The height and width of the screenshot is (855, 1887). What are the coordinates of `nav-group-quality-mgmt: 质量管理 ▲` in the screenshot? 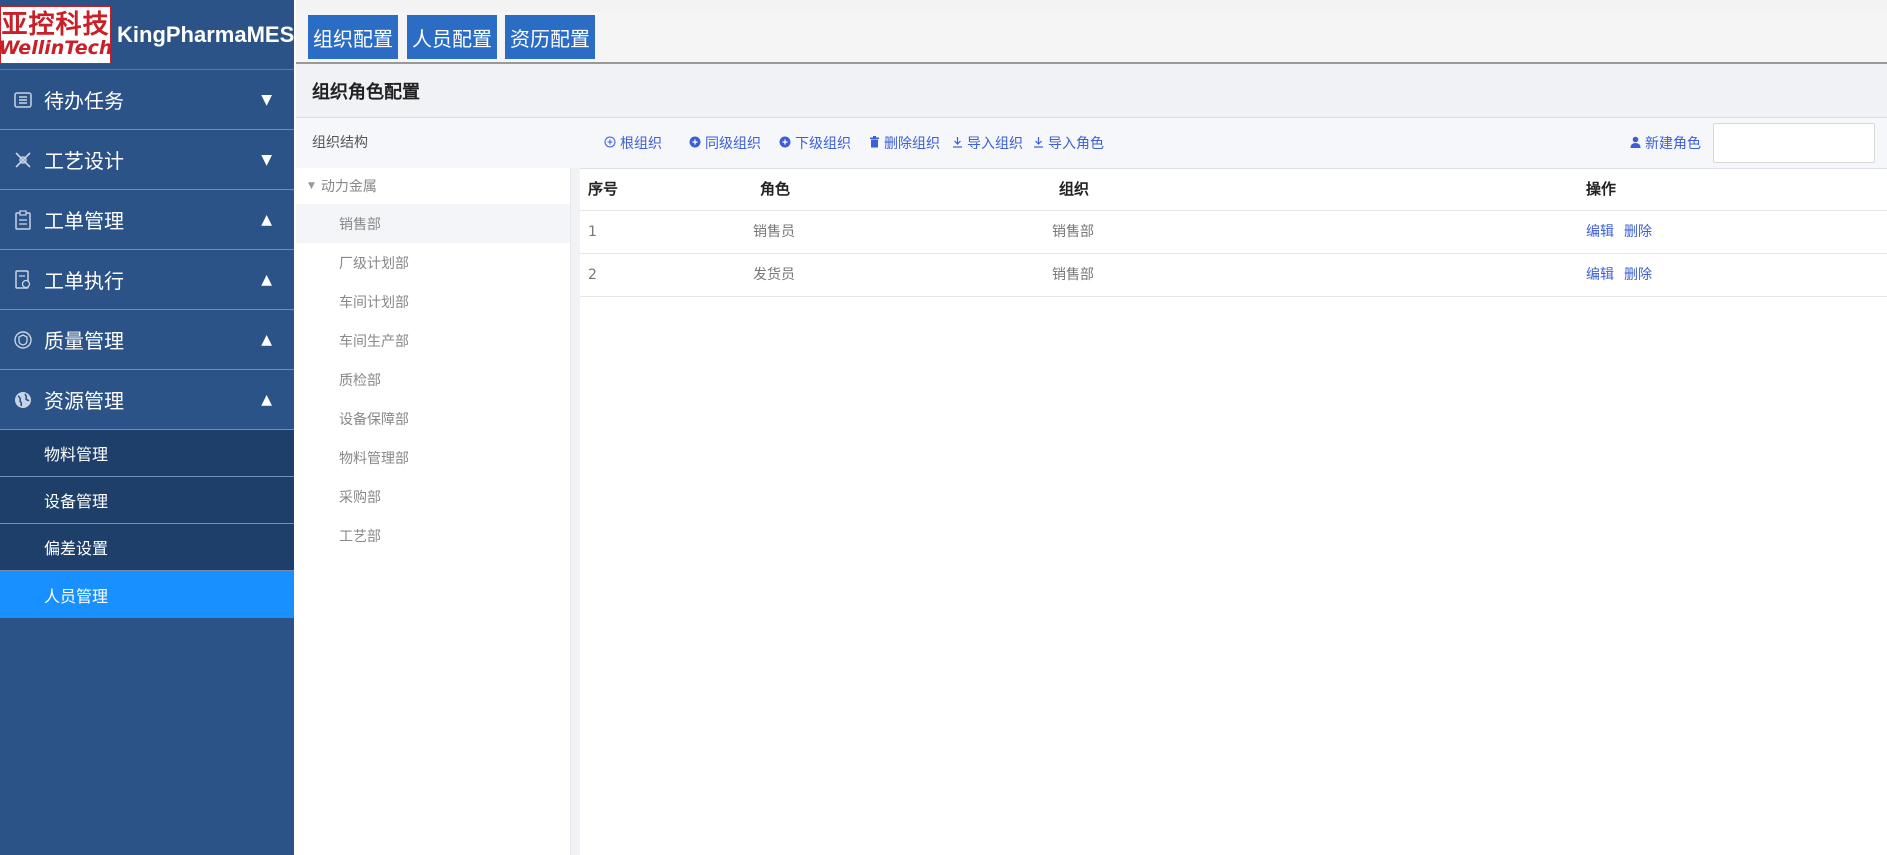 It's located at (147, 340).